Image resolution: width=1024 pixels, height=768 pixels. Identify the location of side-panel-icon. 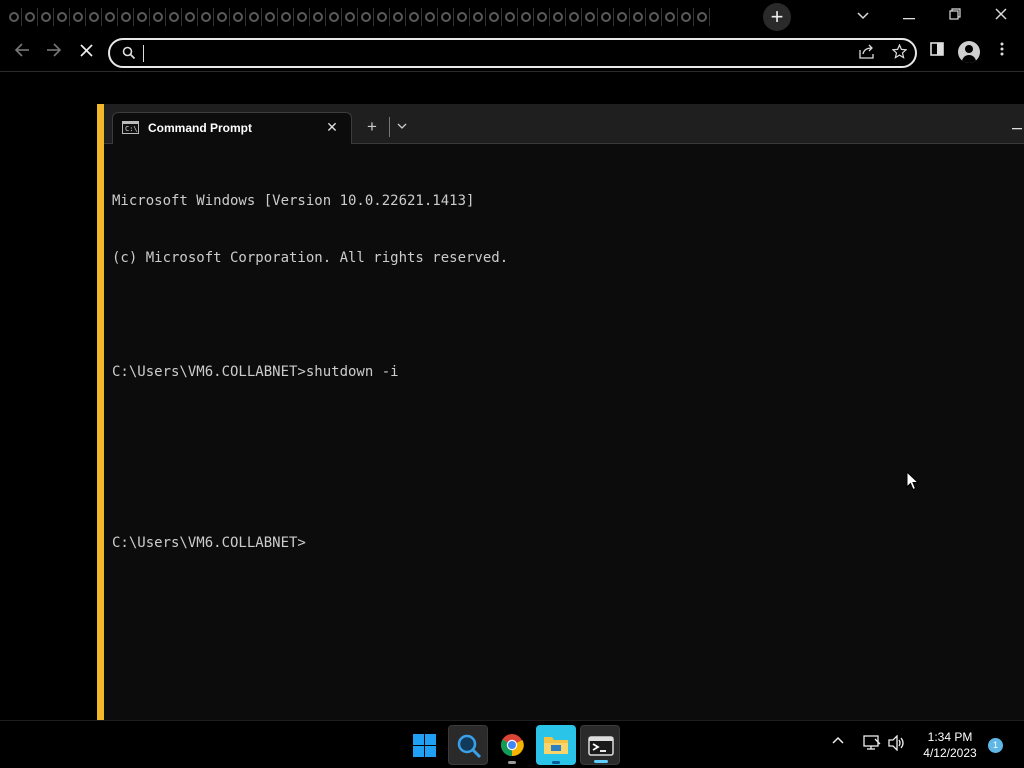
(937, 49).